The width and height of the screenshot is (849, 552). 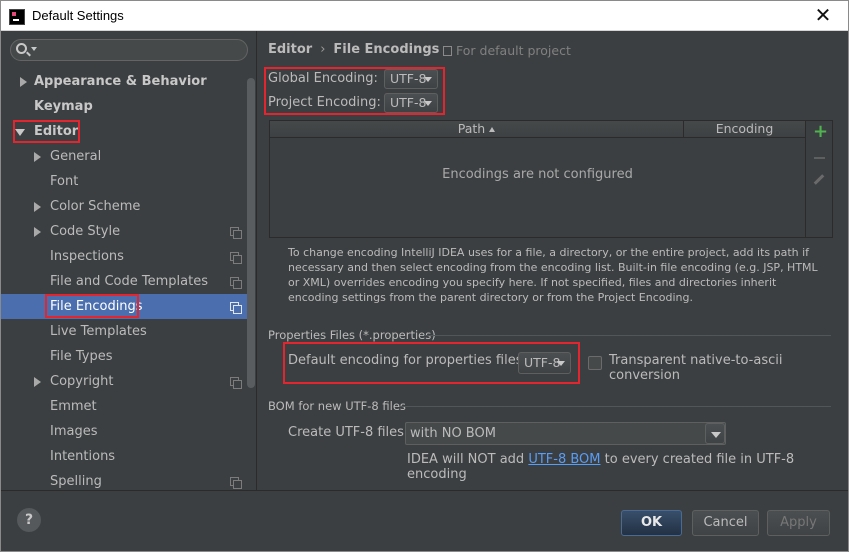 I want to click on project-encoding-select: UTF-8, so click(x=411, y=103).